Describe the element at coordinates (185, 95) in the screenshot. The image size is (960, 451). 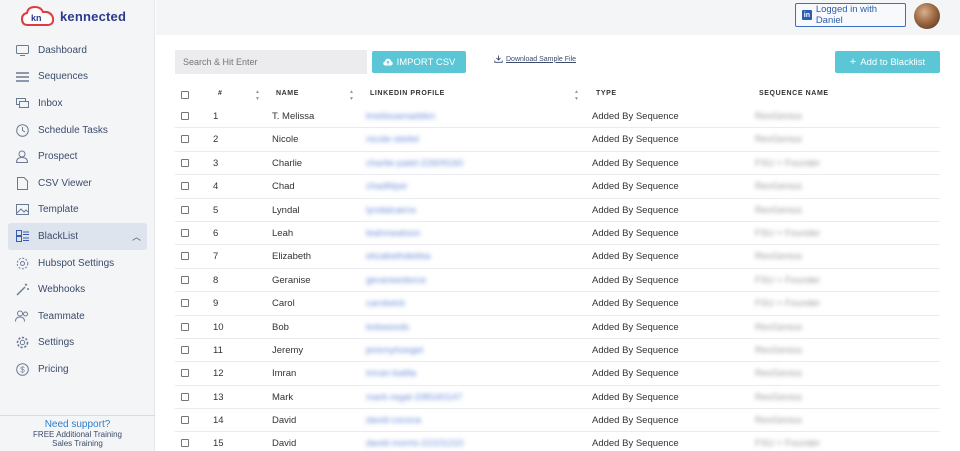
I see `select-all-checkbox` at that location.